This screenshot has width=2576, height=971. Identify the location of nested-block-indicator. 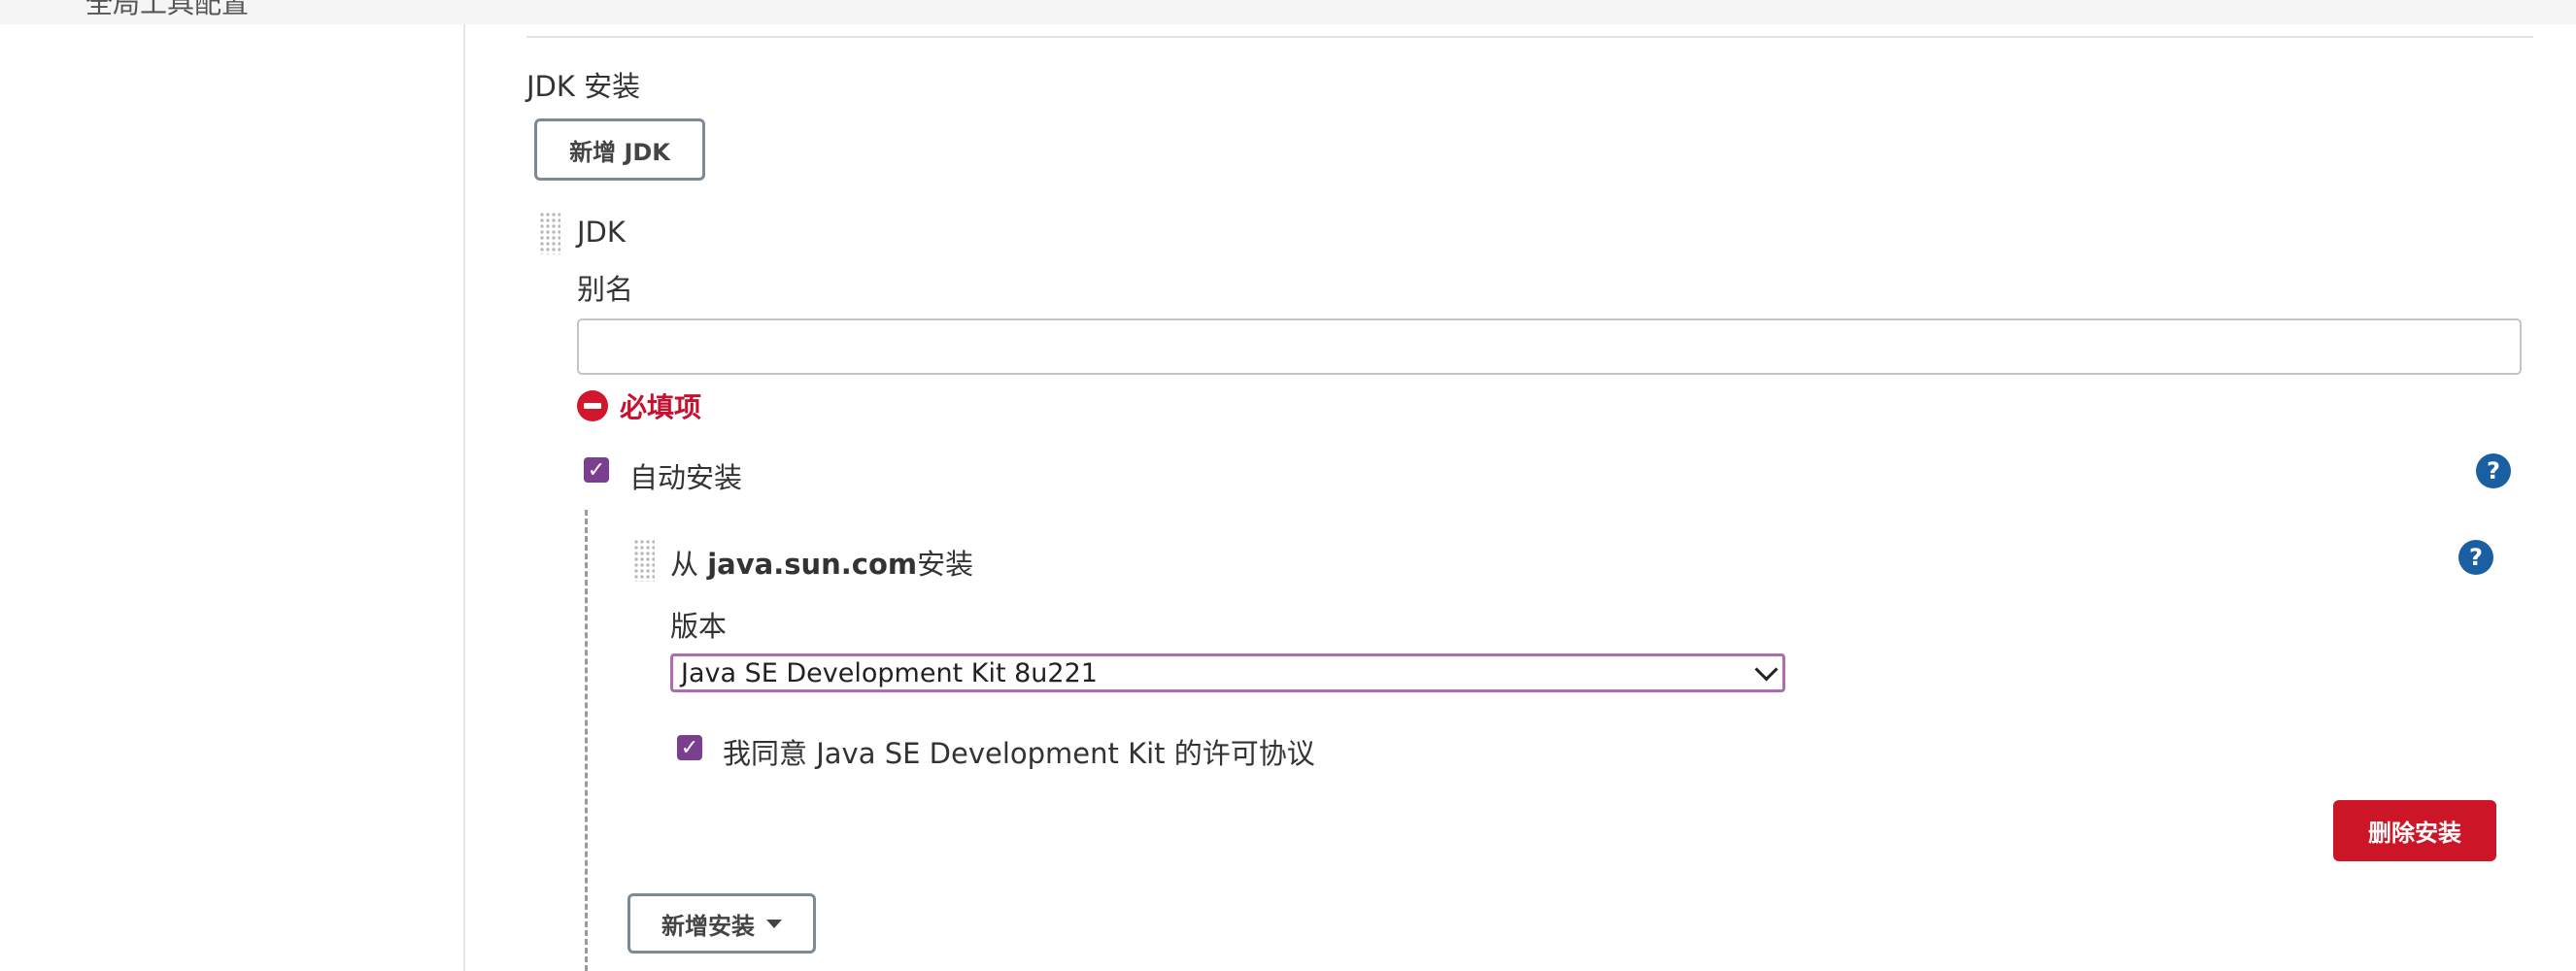
(586, 740).